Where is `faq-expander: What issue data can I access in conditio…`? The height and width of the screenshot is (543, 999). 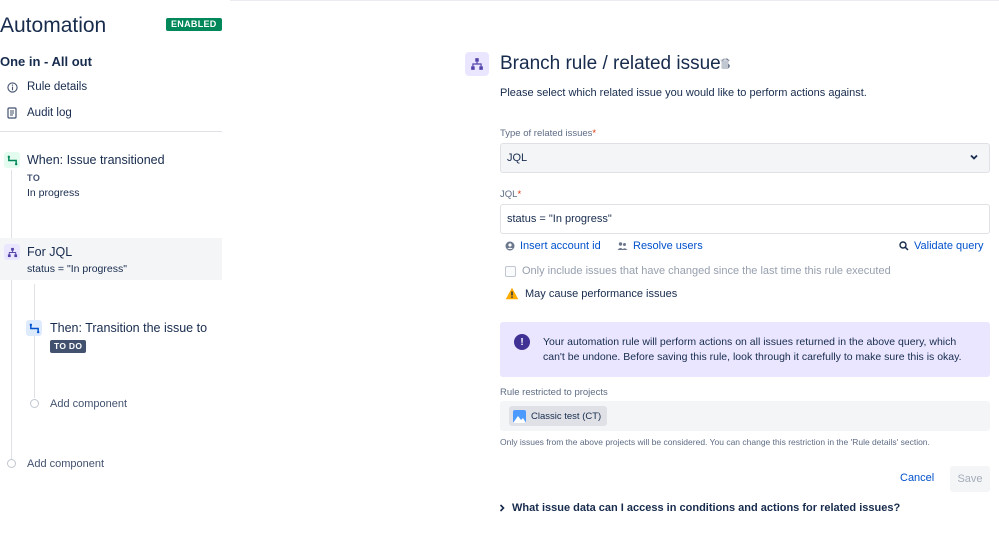
faq-expander: What issue data can I access in conditio… is located at coordinates (699, 508).